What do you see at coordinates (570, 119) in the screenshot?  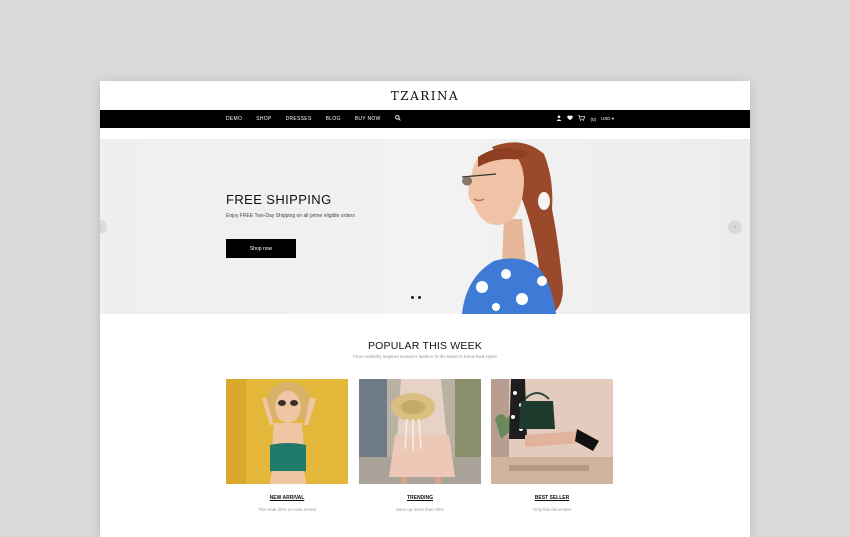 I see `heart-icon` at bounding box center [570, 119].